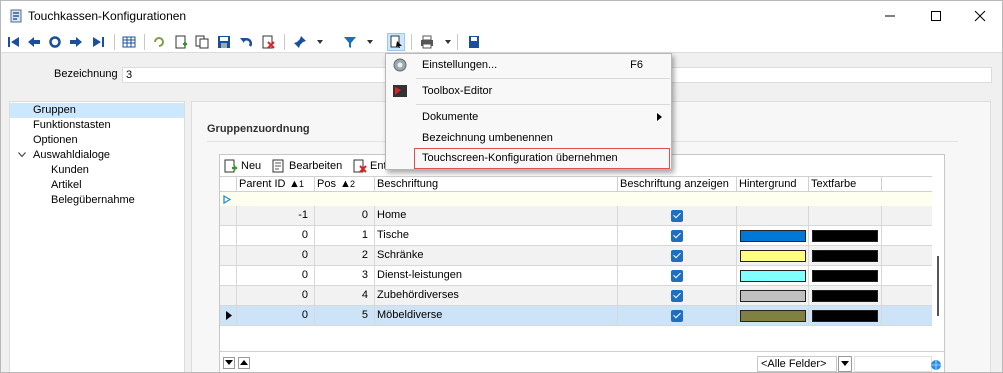  What do you see at coordinates (893, 364) in the screenshot?
I see `search-input` at bounding box center [893, 364].